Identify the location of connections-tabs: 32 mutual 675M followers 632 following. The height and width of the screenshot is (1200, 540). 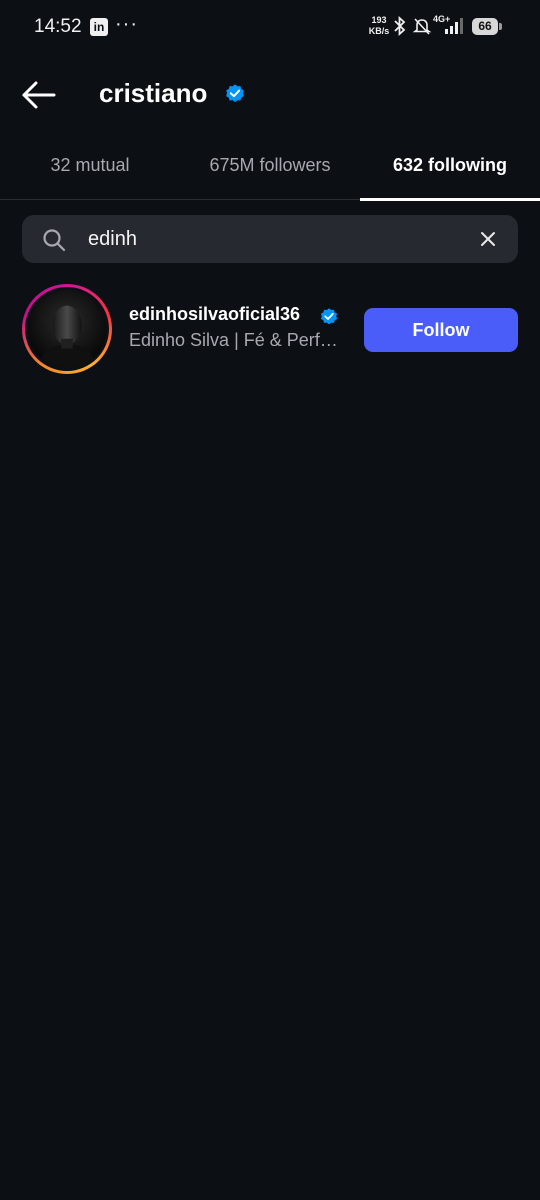
(270, 172).